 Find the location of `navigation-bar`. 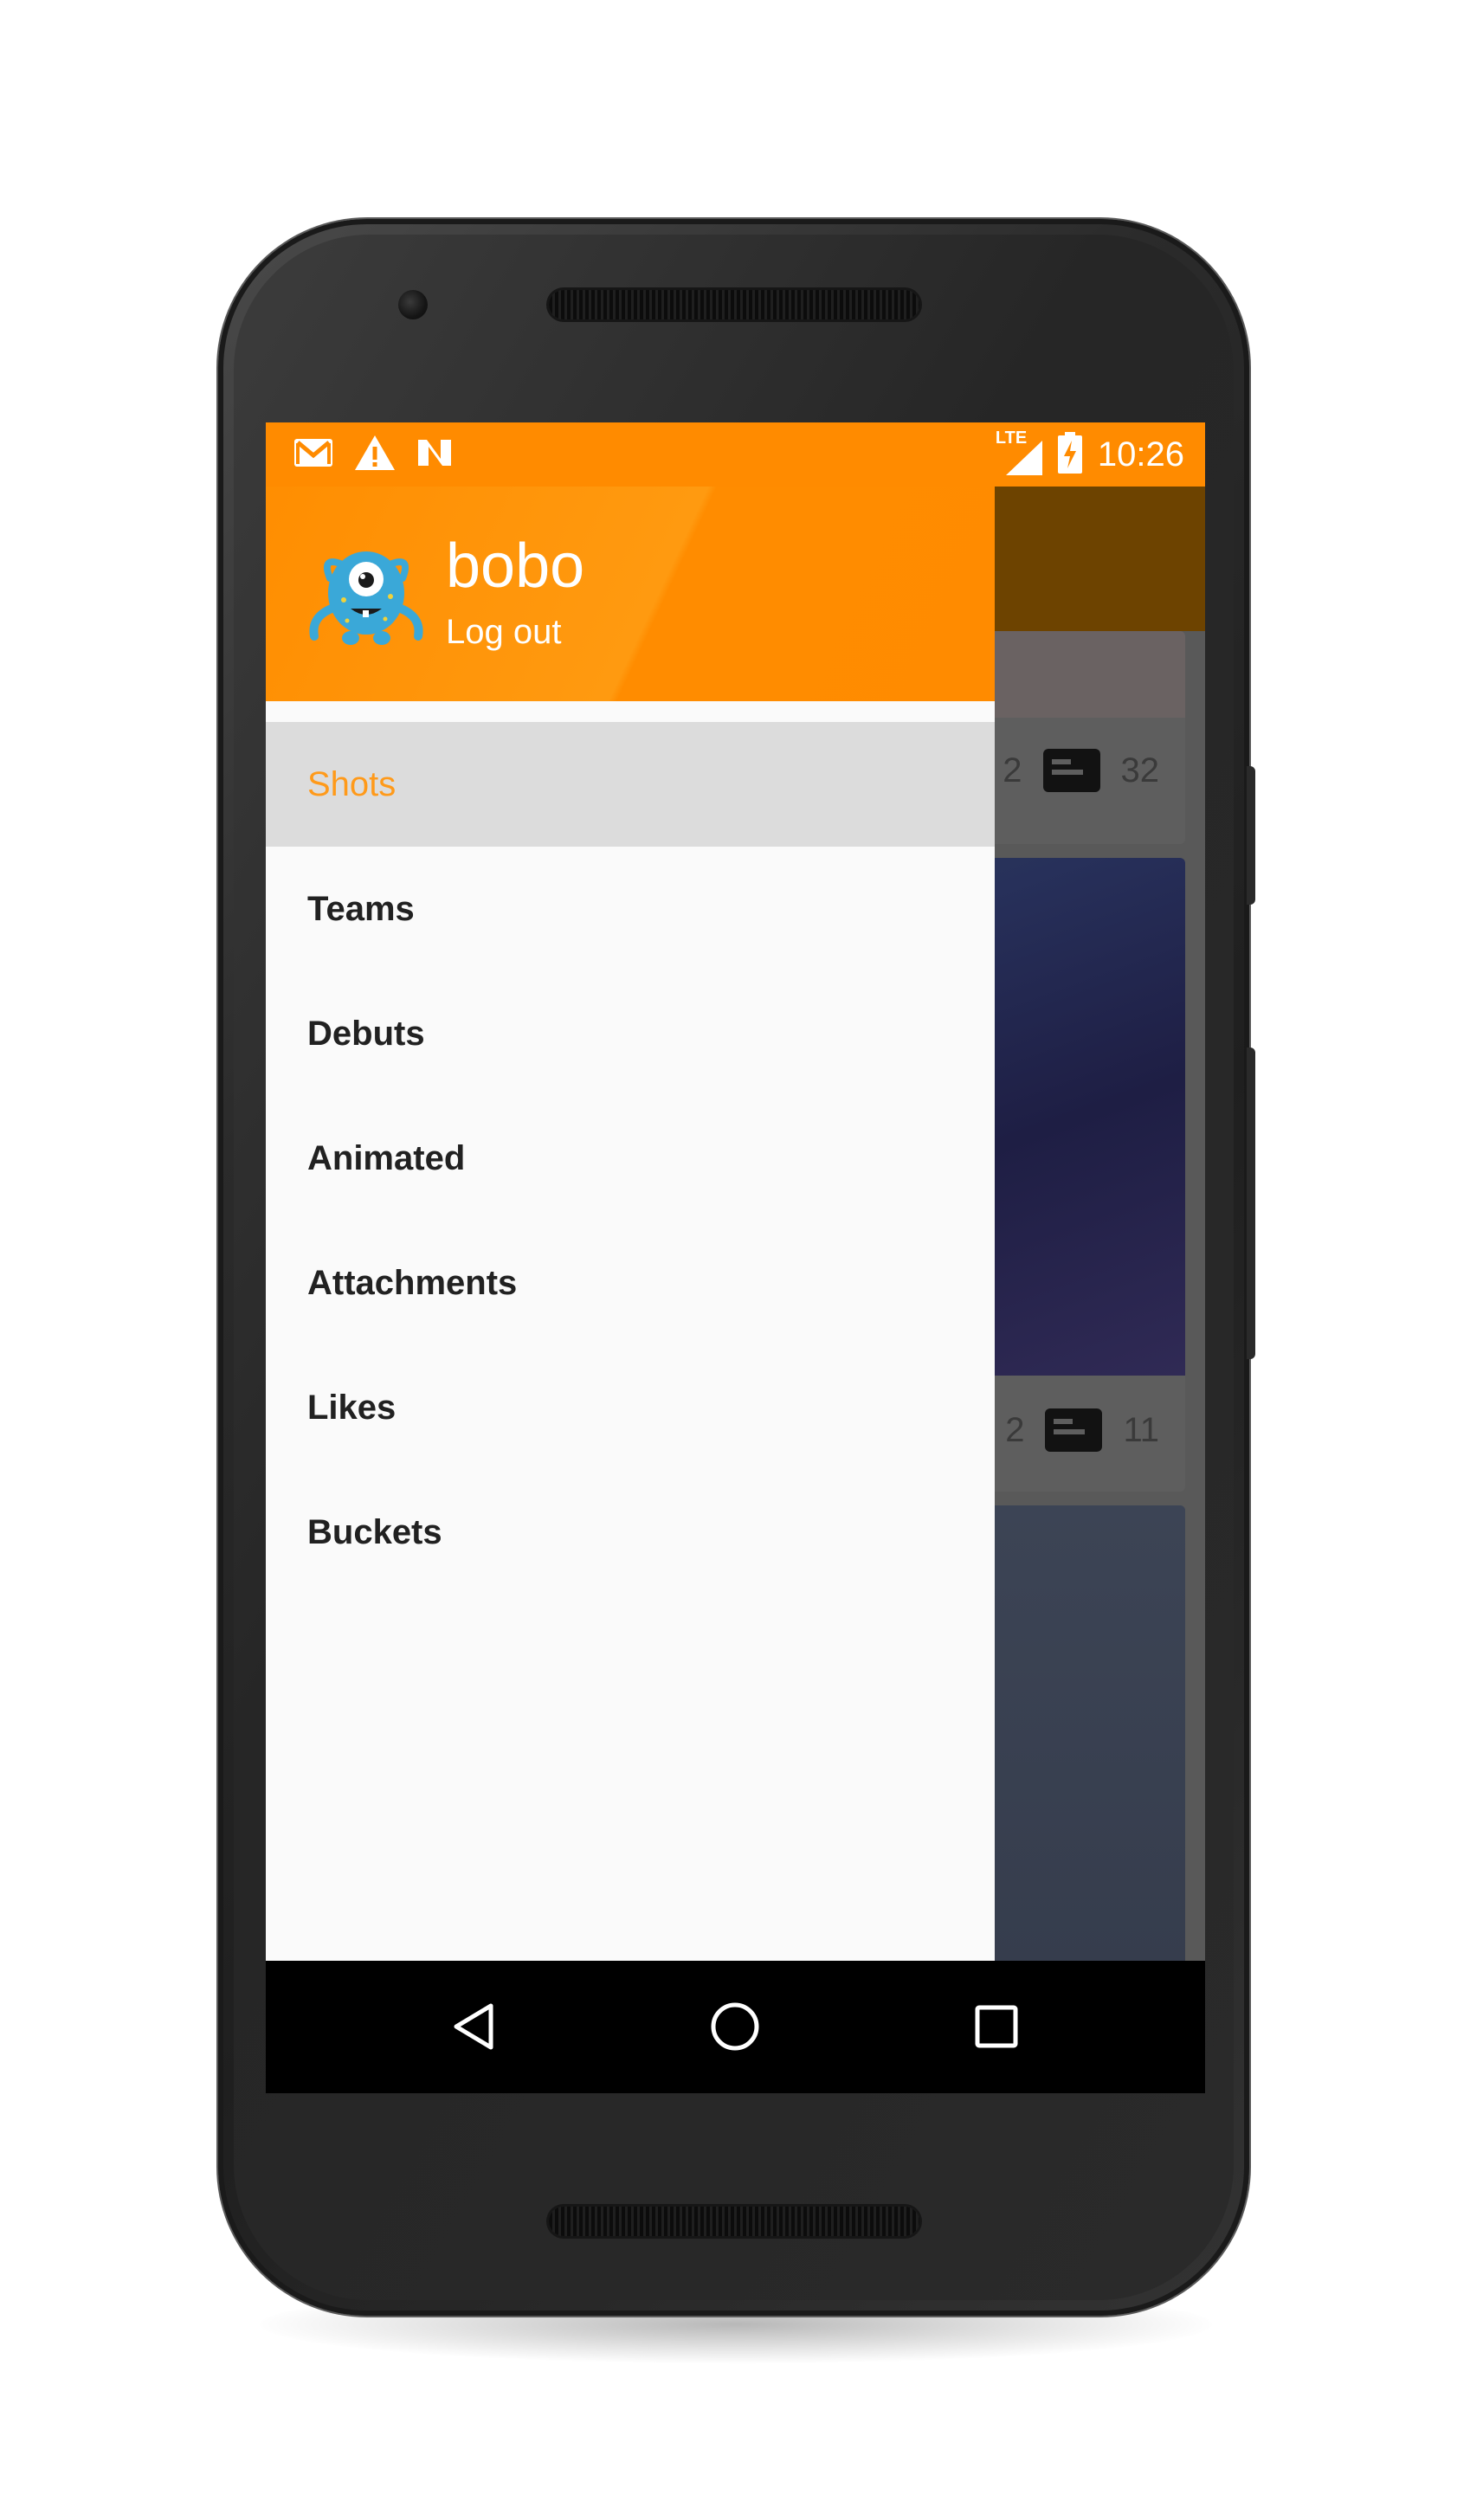

navigation-bar is located at coordinates (736, 2027).